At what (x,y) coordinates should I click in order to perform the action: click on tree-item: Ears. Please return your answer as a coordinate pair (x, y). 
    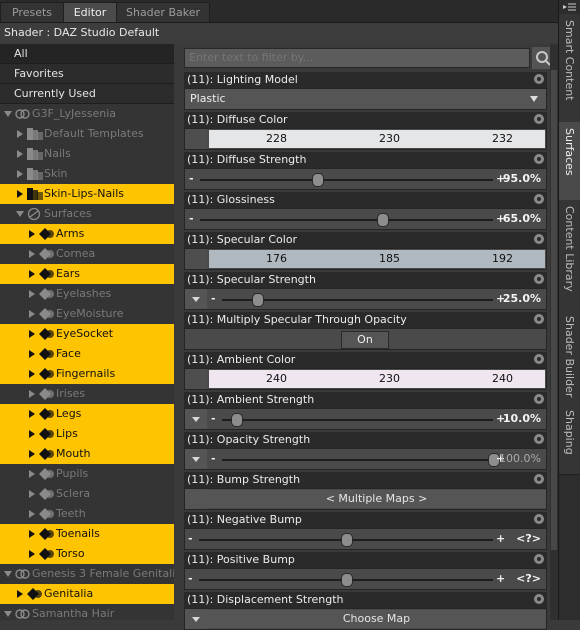
    Looking at the image, I should click on (87, 274).